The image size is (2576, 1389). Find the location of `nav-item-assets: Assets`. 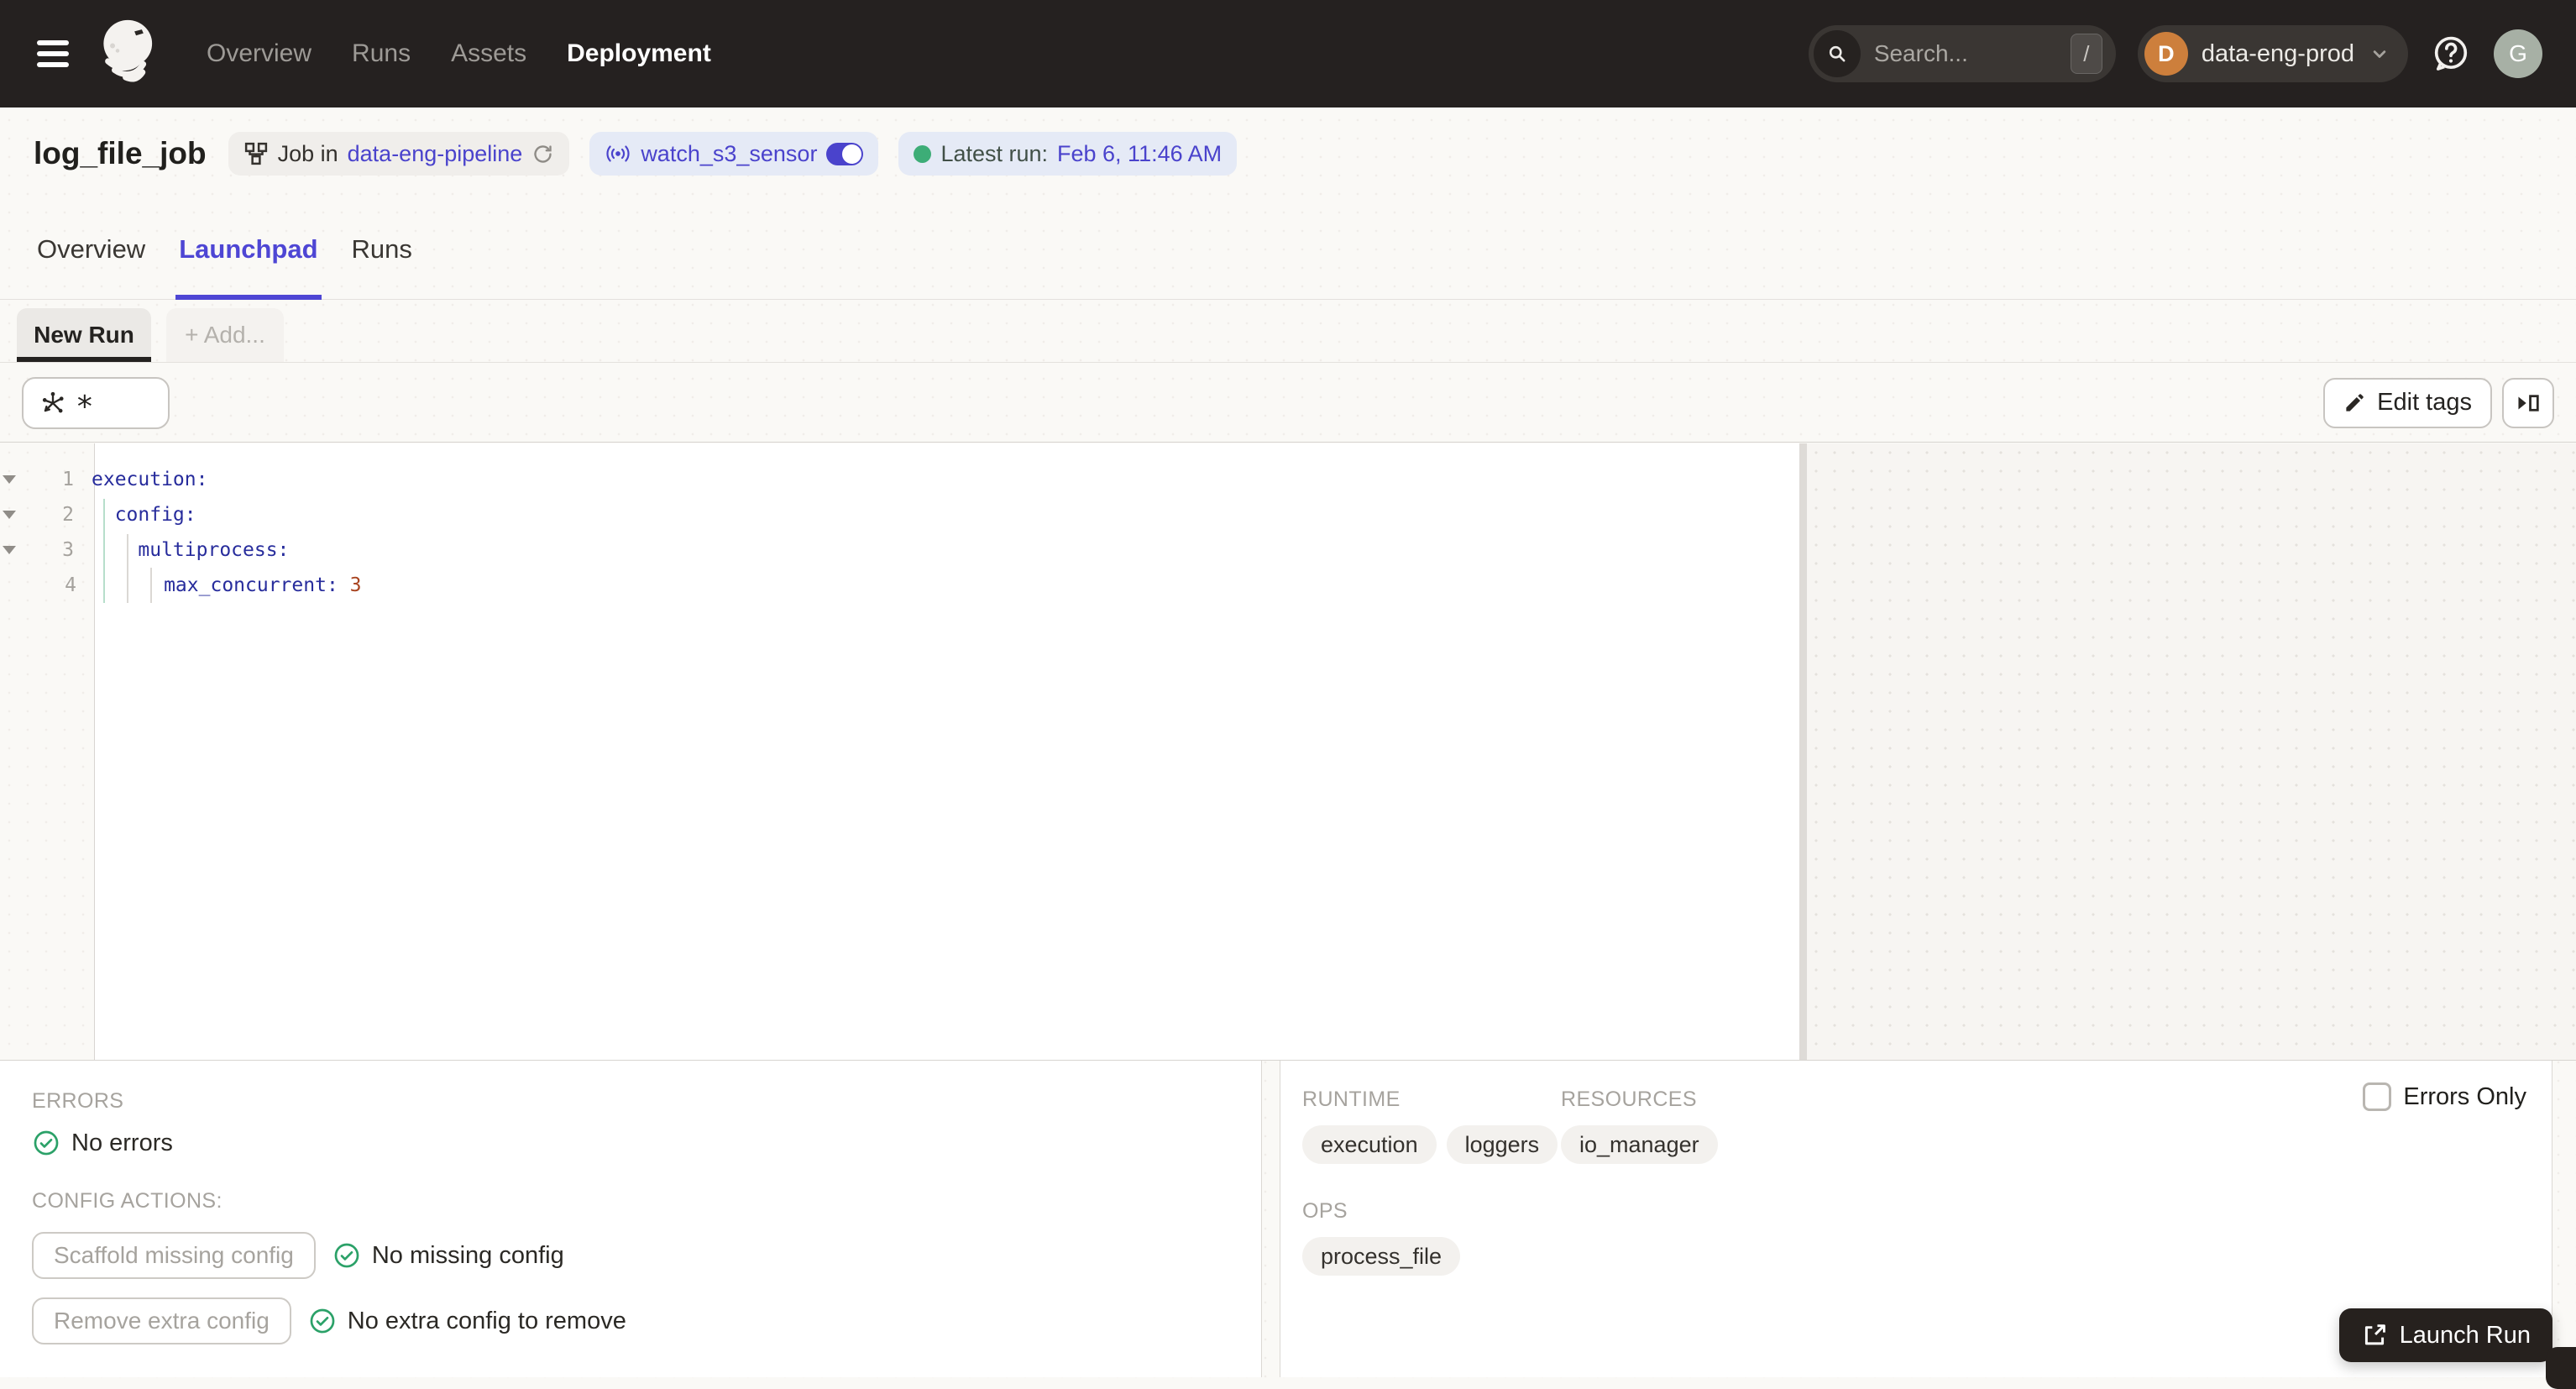

nav-item-assets: Assets is located at coordinates (489, 54).